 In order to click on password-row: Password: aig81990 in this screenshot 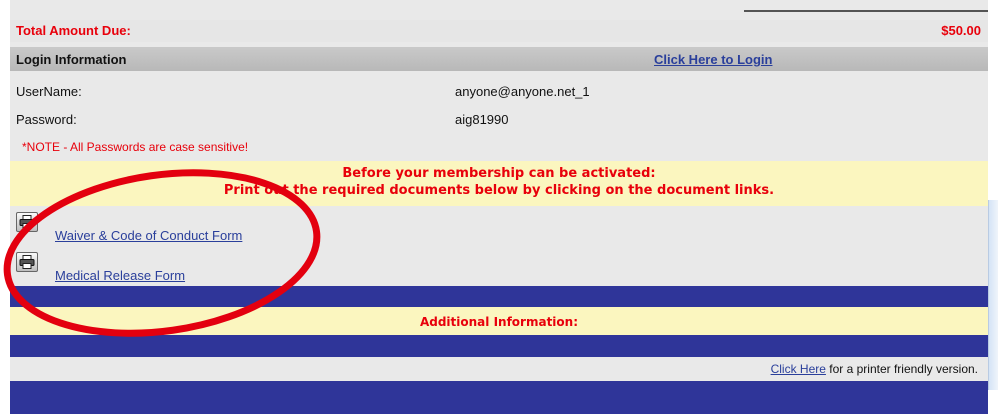, I will do `click(499, 119)`.